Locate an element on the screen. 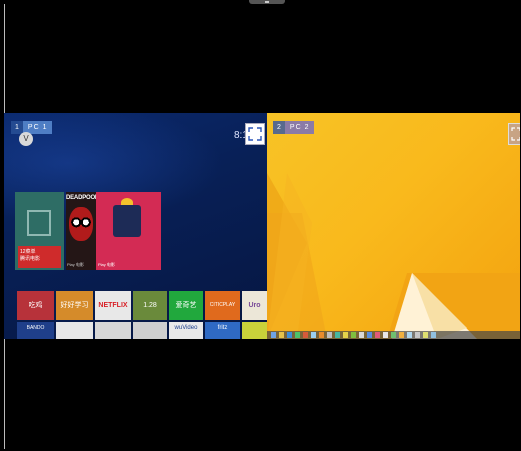  gift-sub: Play 电影 is located at coordinates (106, 264).